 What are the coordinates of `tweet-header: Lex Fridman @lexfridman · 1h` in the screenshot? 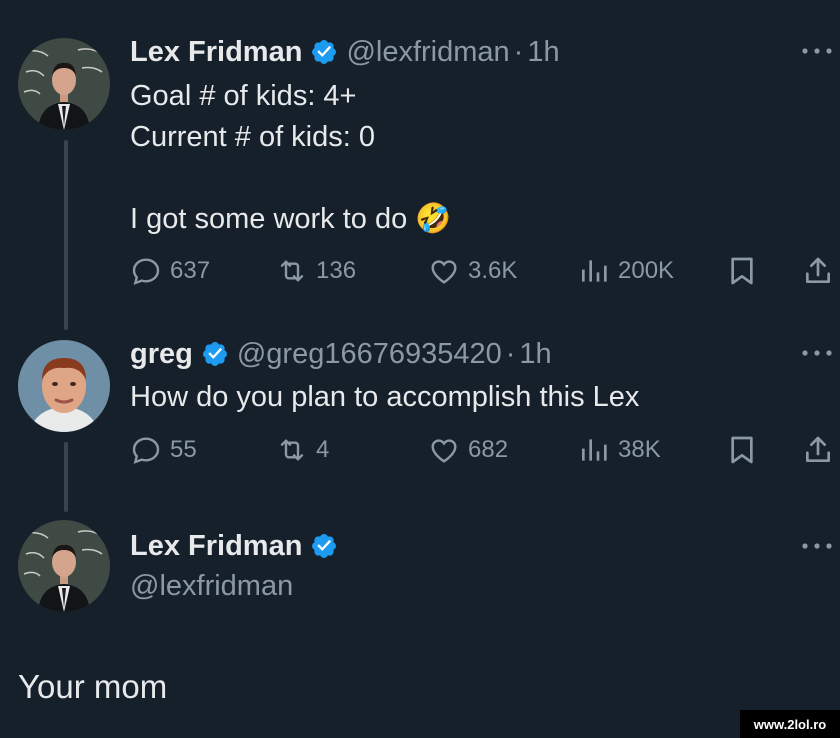 It's located at (345, 52).